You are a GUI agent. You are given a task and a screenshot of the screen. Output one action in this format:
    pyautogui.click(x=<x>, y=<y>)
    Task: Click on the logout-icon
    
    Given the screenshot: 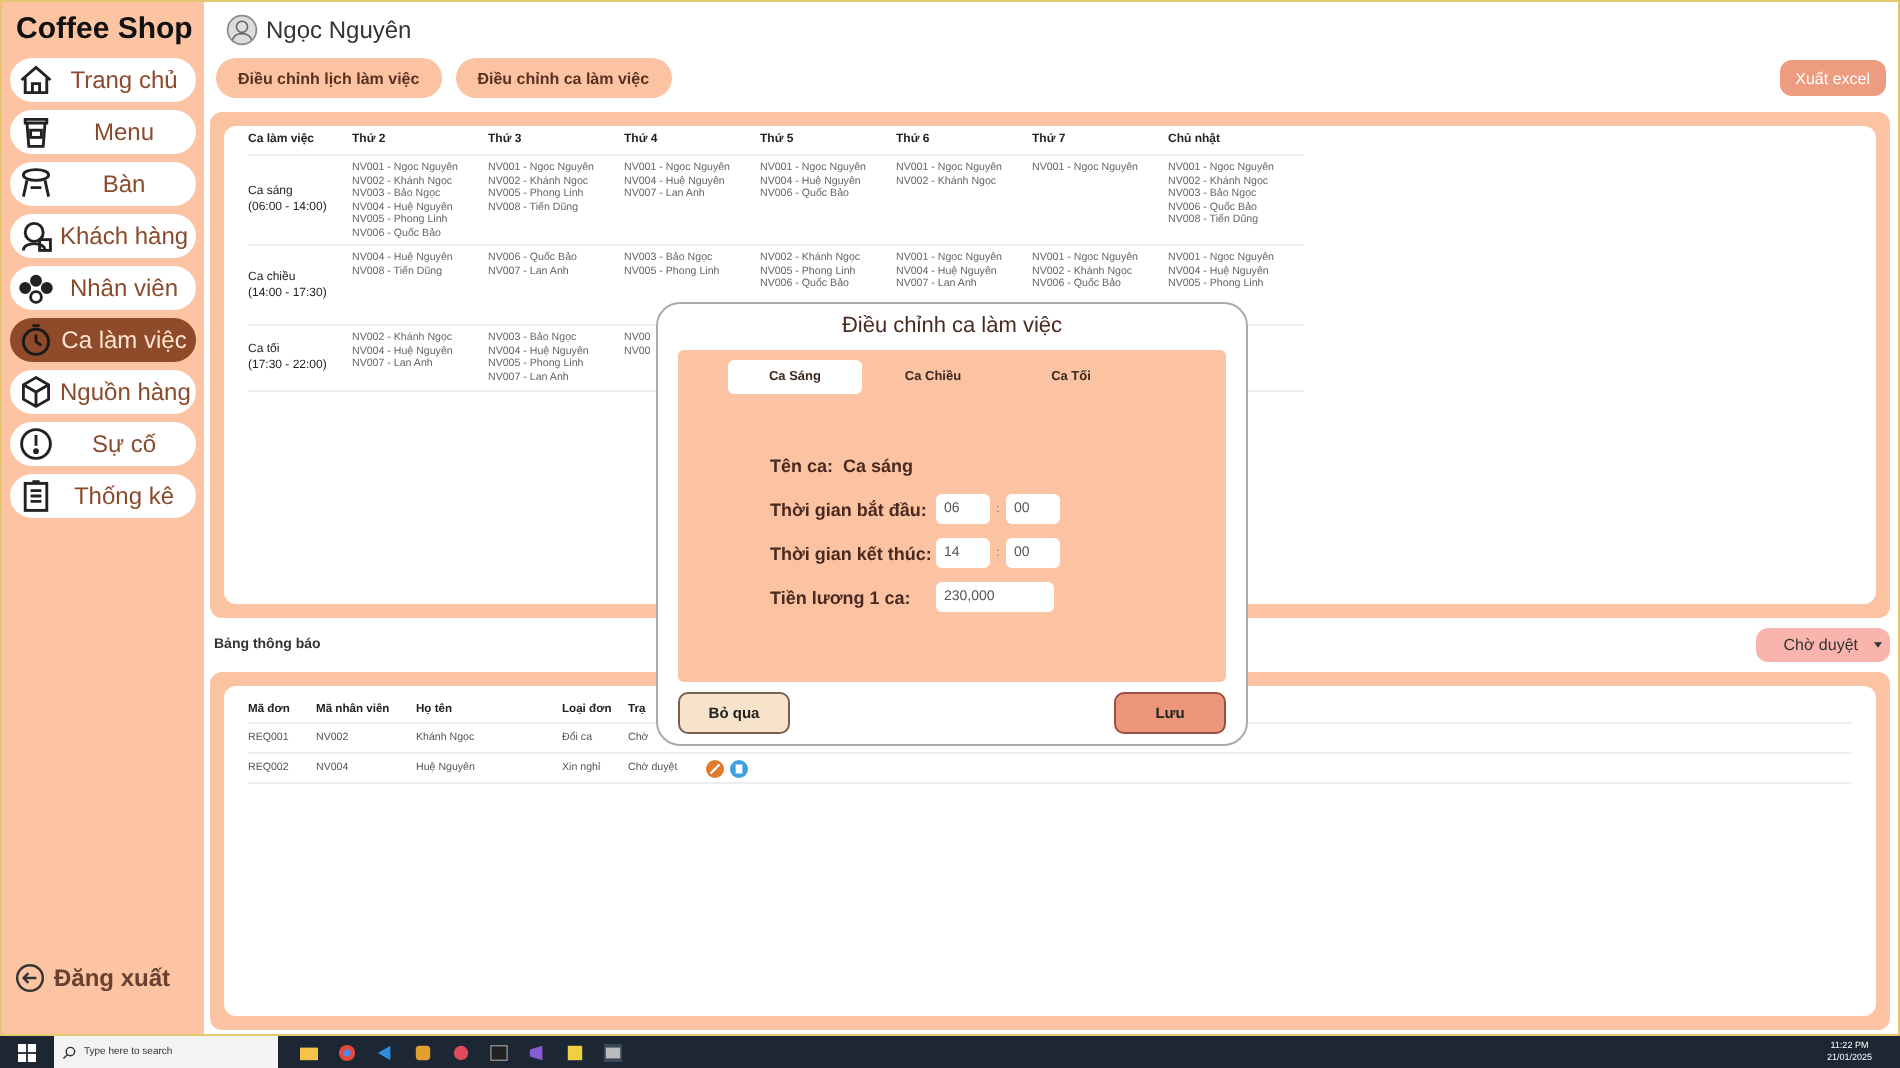 What is the action you would take?
    pyautogui.click(x=30, y=978)
    